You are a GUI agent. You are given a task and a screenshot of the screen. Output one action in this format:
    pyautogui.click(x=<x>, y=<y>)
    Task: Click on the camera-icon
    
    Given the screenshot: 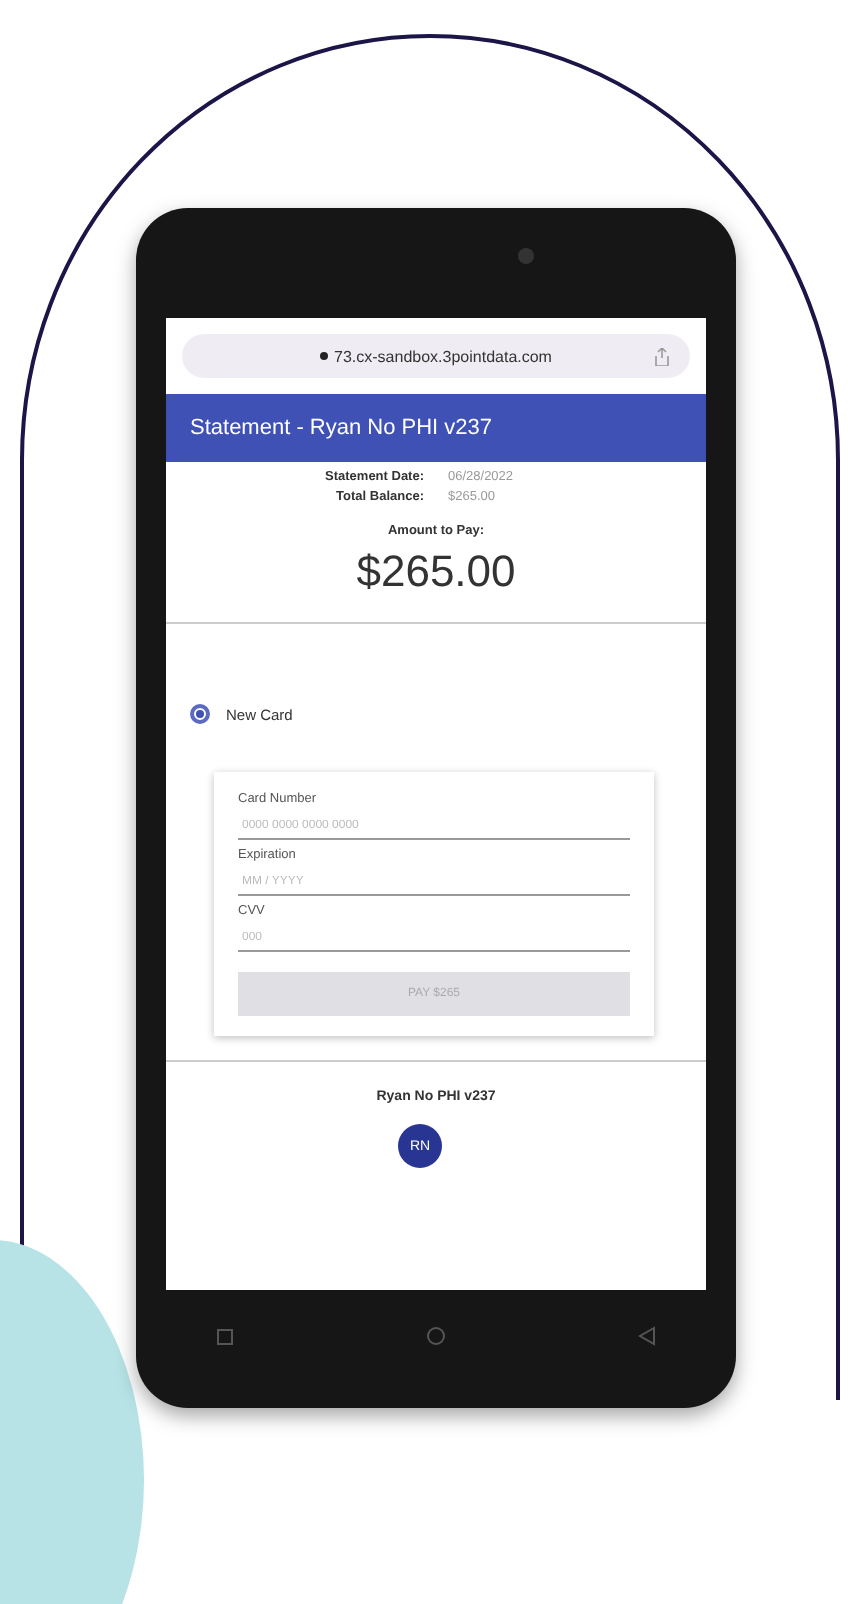 What is the action you would take?
    pyautogui.click(x=526, y=256)
    